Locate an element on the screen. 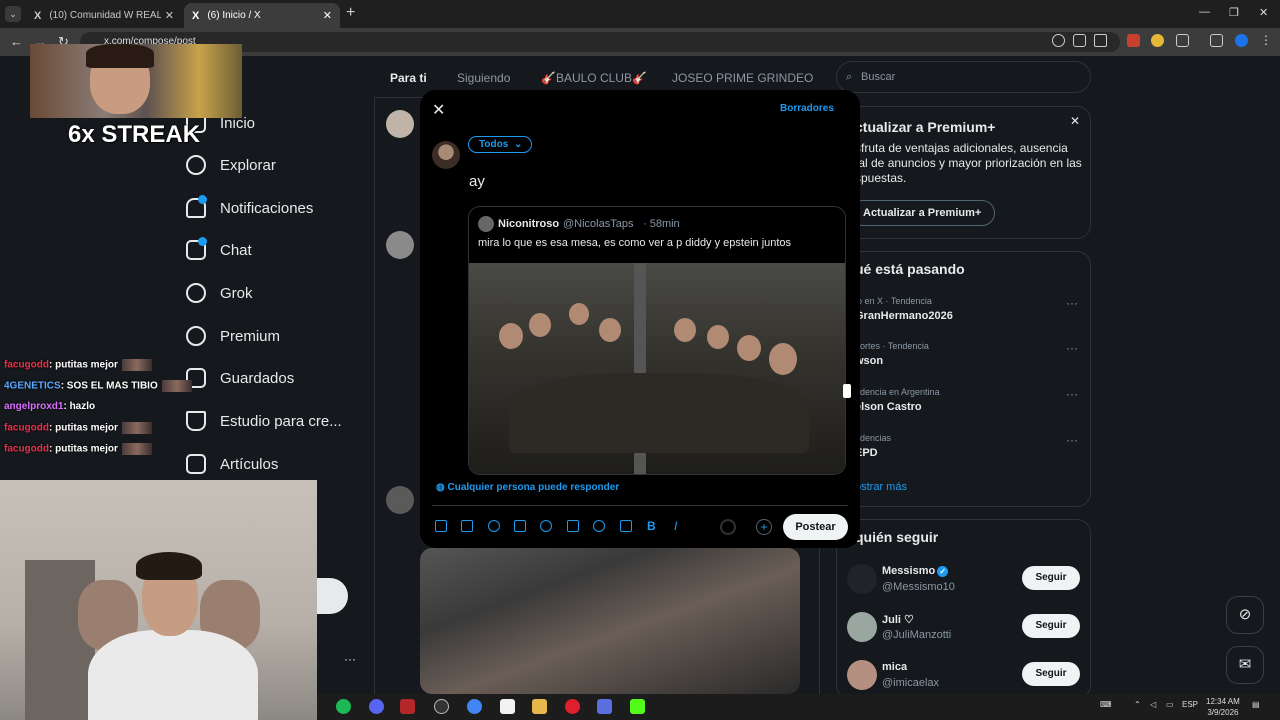 The height and width of the screenshot is (720, 1280). post-button: Postear is located at coordinates (815, 527).